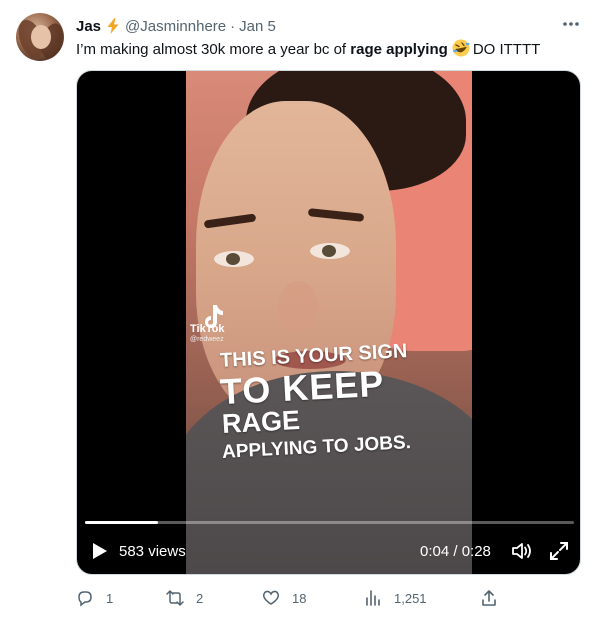 The height and width of the screenshot is (625, 600). I want to click on play-icon, so click(99, 551).